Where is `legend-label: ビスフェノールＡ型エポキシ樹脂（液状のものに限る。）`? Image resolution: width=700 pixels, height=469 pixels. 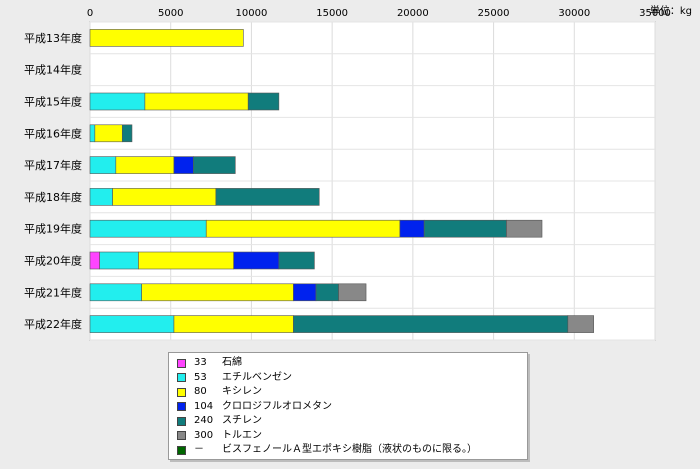 legend-label: ビスフェノールＡ型エポキシ樹脂（液状のものに限る。） is located at coordinates (349, 449).